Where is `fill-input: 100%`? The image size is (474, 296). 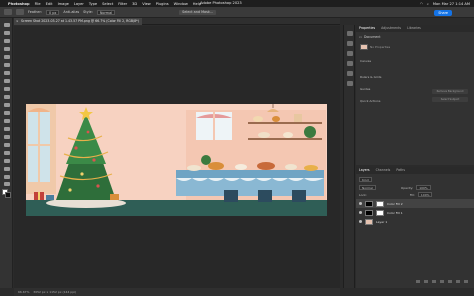 fill-input: 100% is located at coordinates (425, 194).